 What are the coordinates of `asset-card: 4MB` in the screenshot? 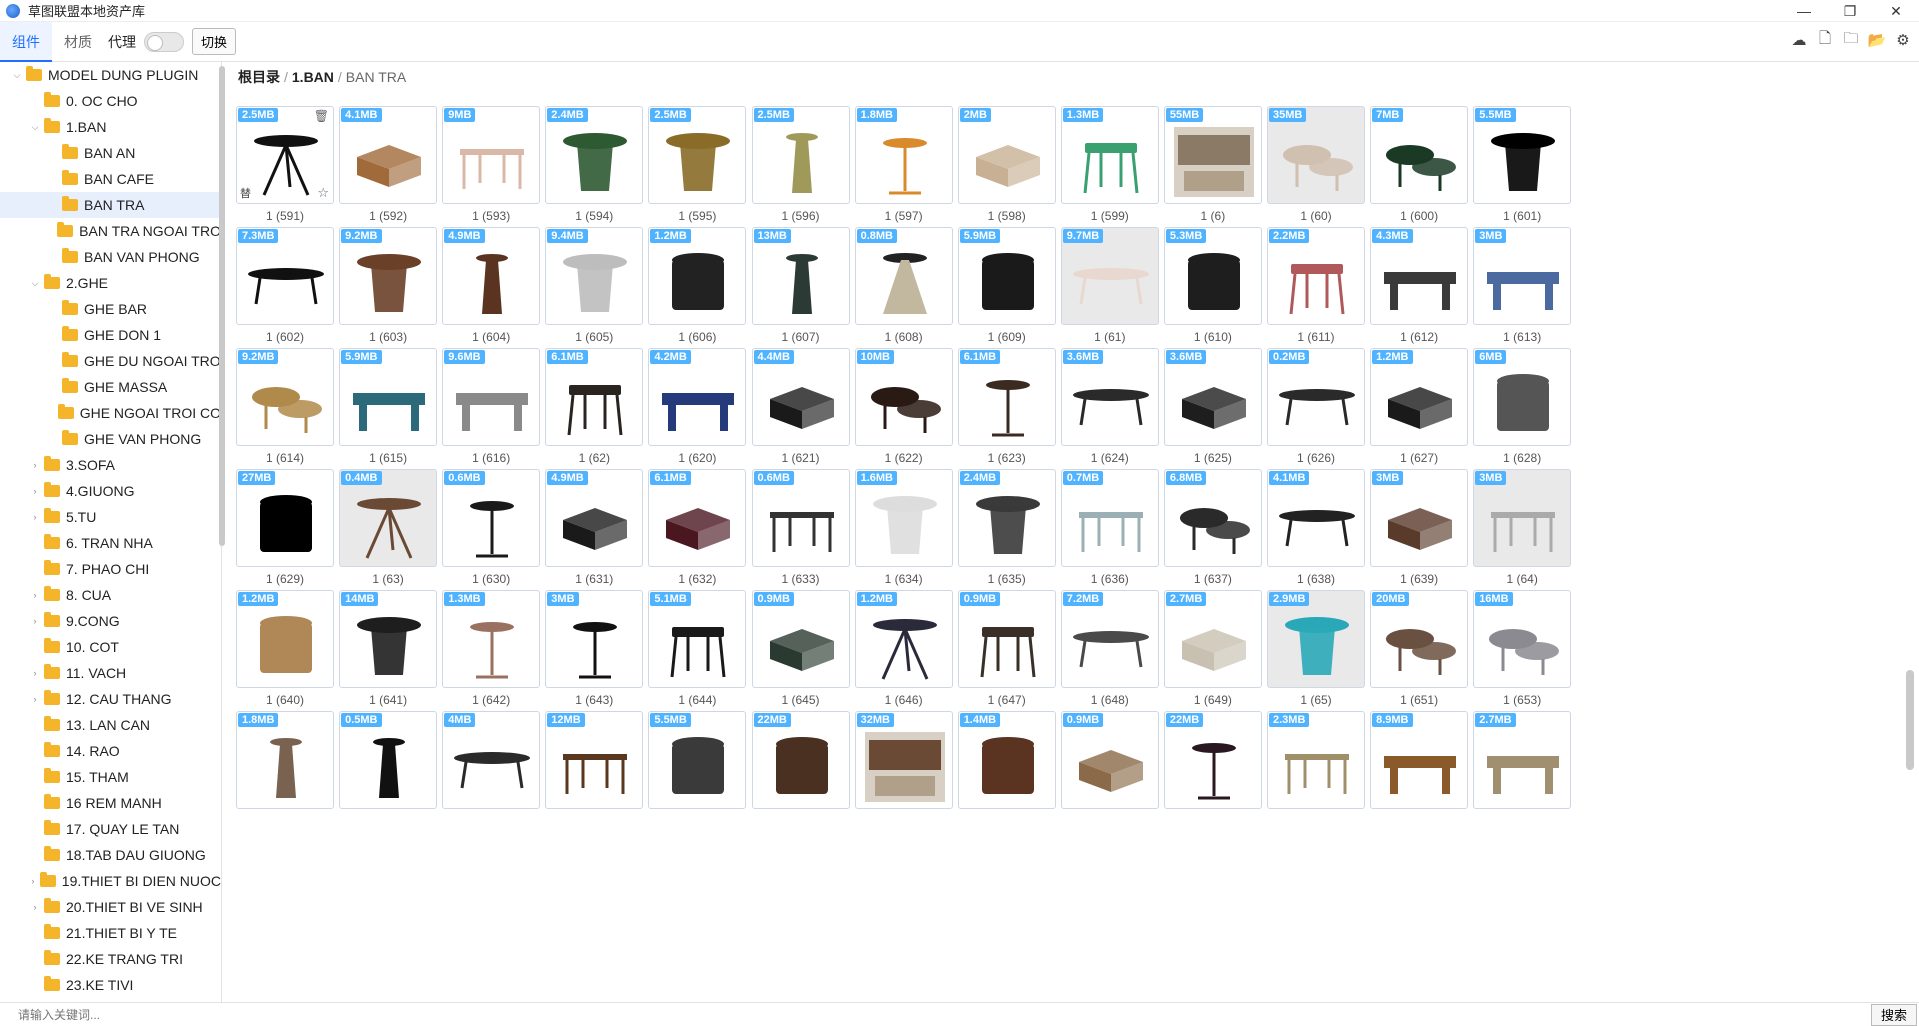 It's located at (491, 760).